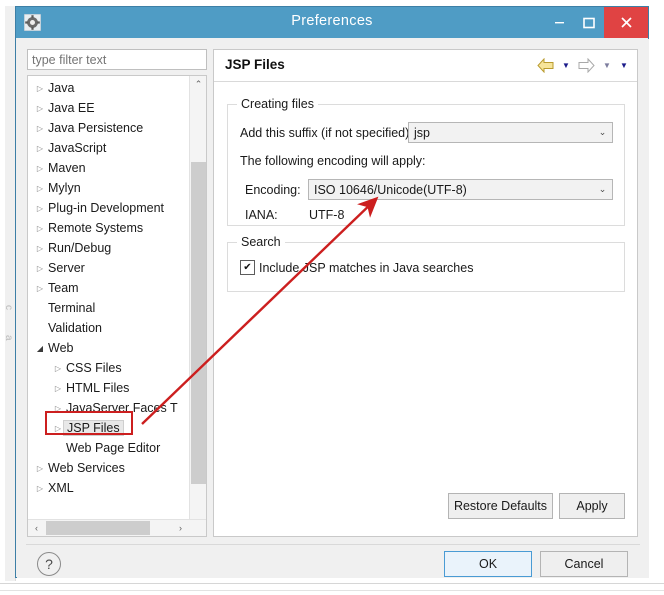 The height and width of the screenshot is (595, 664). What do you see at coordinates (98, 528) in the screenshot?
I see `horizontal-scroll-thumb` at bounding box center [98, 528].